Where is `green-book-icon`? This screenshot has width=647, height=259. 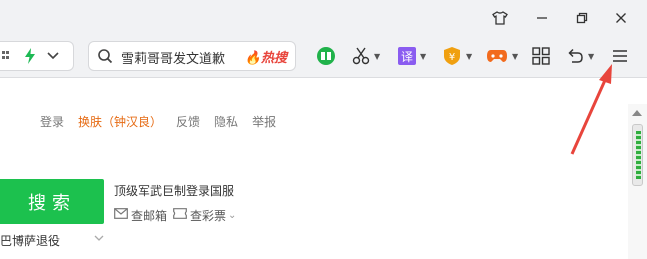 green-book-icon is located at coordinates (326, 56).